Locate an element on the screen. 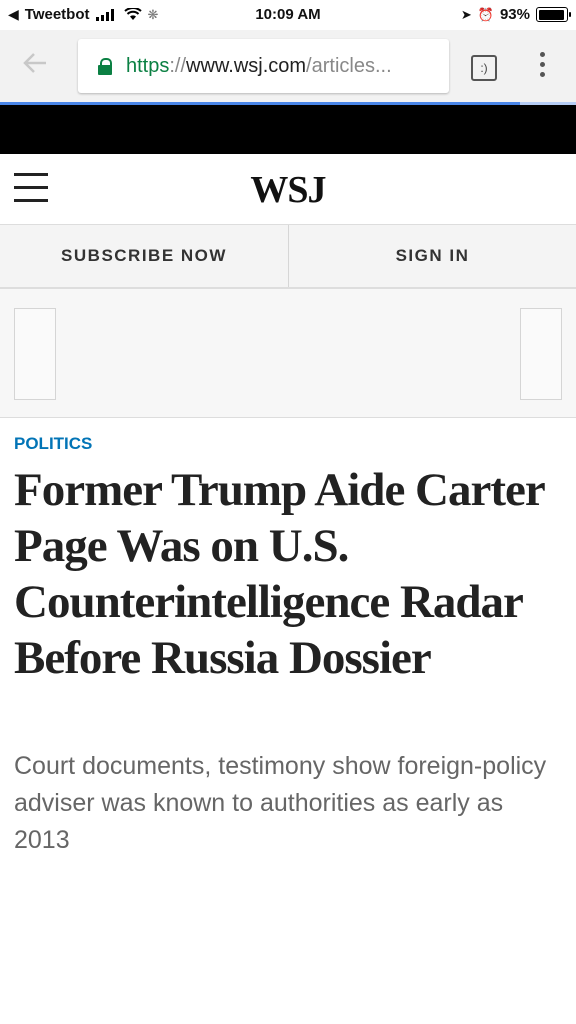 This screenshot has height=1024, width=576. battery-fill is located at coordinates (551, 14).